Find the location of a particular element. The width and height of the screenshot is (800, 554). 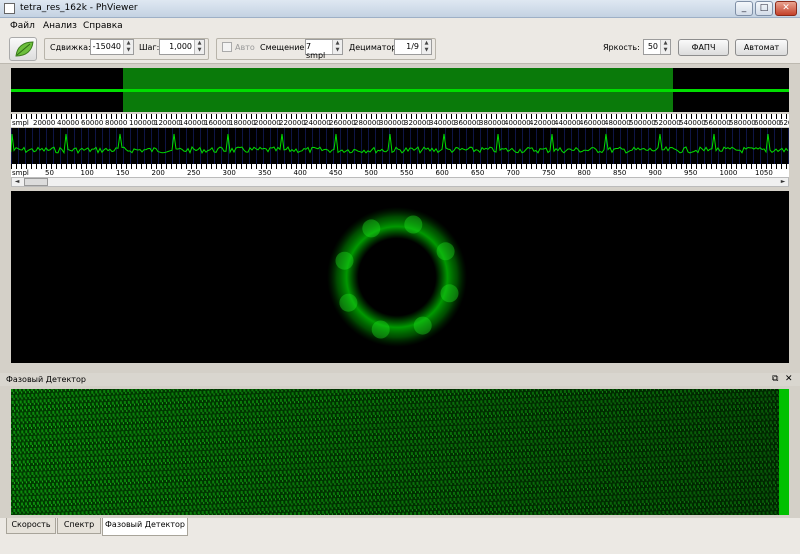

ruler-tick-label: 140000 is located at coordinates (192, 123).